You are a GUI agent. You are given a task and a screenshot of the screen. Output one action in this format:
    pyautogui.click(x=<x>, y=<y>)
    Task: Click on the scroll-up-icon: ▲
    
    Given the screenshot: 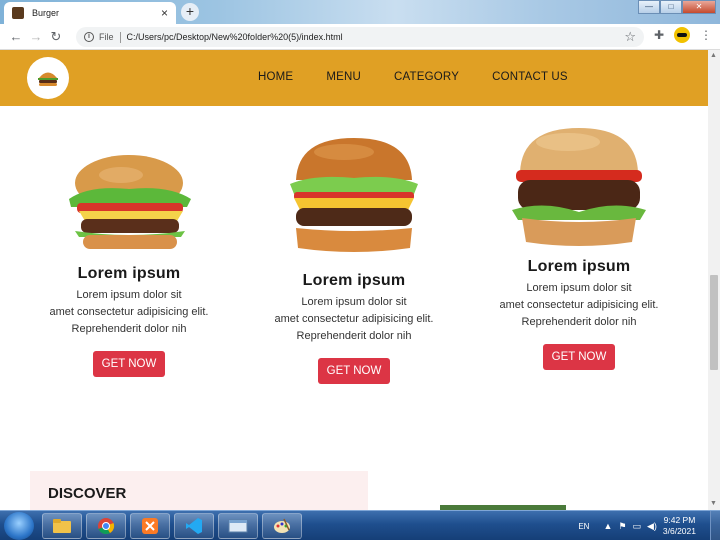 What is the action you would take?
    pyautogui.click(x=713, y=55)
    